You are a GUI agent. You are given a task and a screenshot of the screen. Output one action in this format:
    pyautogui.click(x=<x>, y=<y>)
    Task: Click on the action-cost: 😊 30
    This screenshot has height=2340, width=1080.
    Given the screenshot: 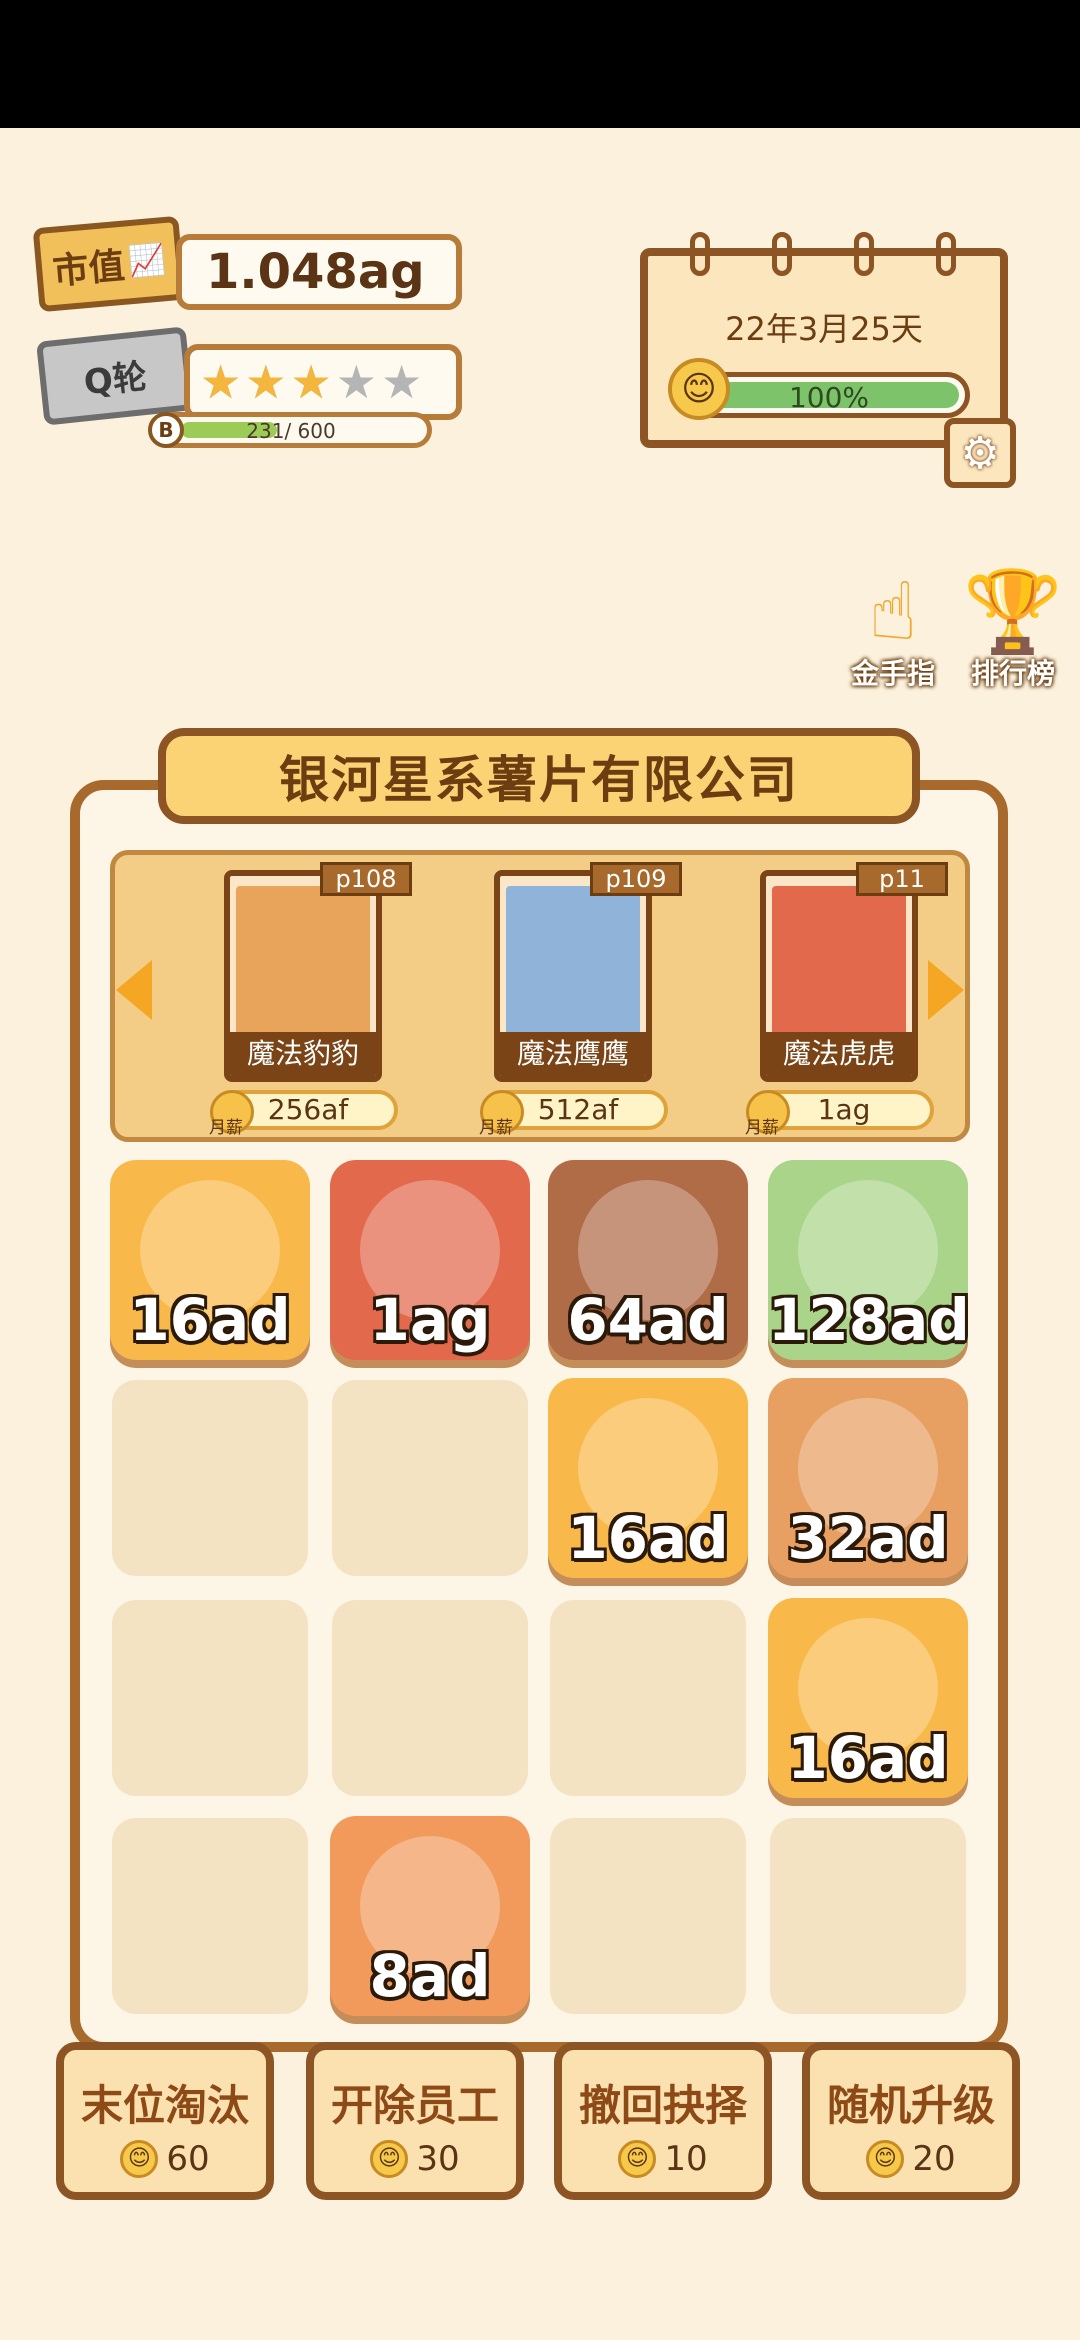 What is the action you would take?
    pyautogui.click(x=415, y=2159)
    